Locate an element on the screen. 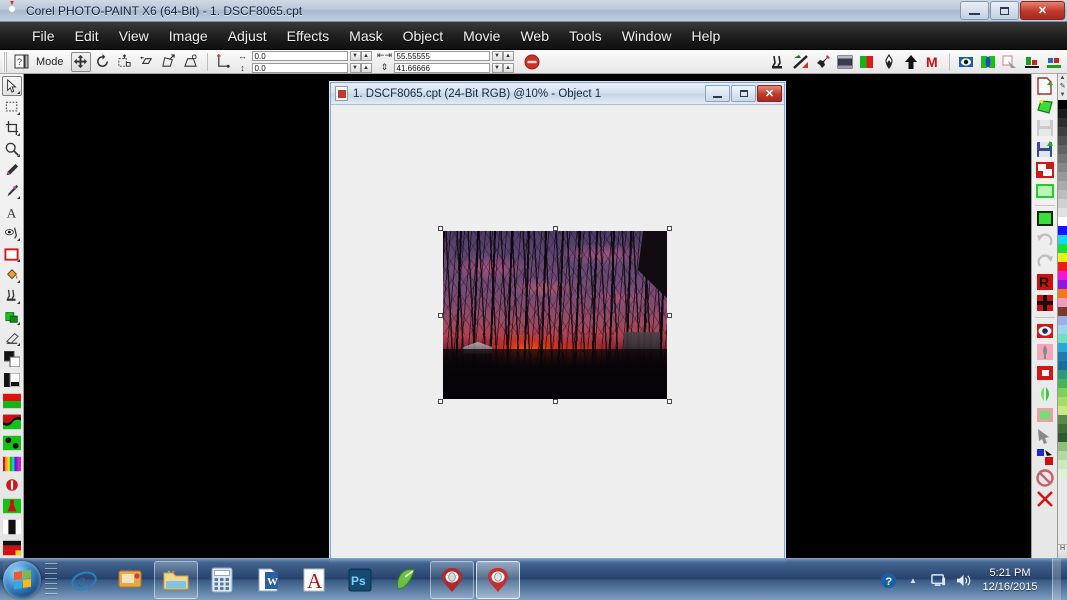 The width and height of the screenshot is (1067, 600). palette-more-arrow: ▼ is located at coordinates (1063, 95).